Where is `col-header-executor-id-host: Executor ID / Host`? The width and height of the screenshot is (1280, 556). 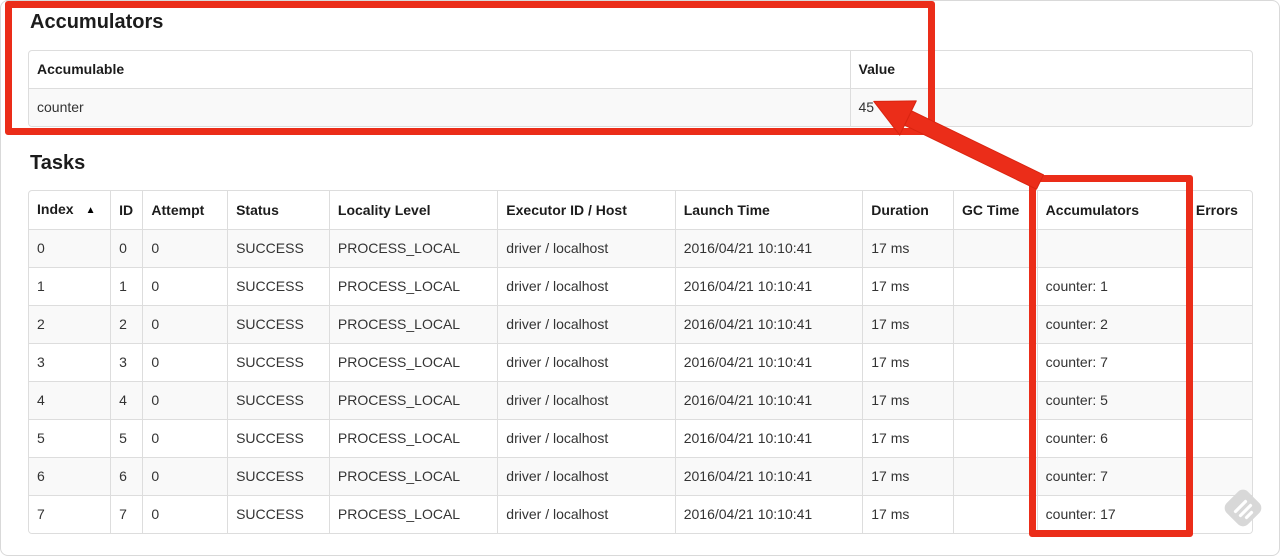
col-header-executor-id-host: Executor ID / Host is located at coordinates (586, 210).